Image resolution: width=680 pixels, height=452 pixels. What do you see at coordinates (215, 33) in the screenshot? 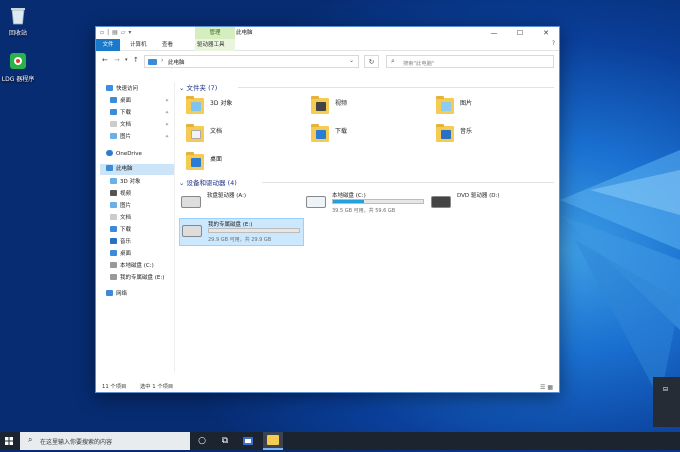
I see `context-tab-manage: 管理` at bounding box center [215, 33].